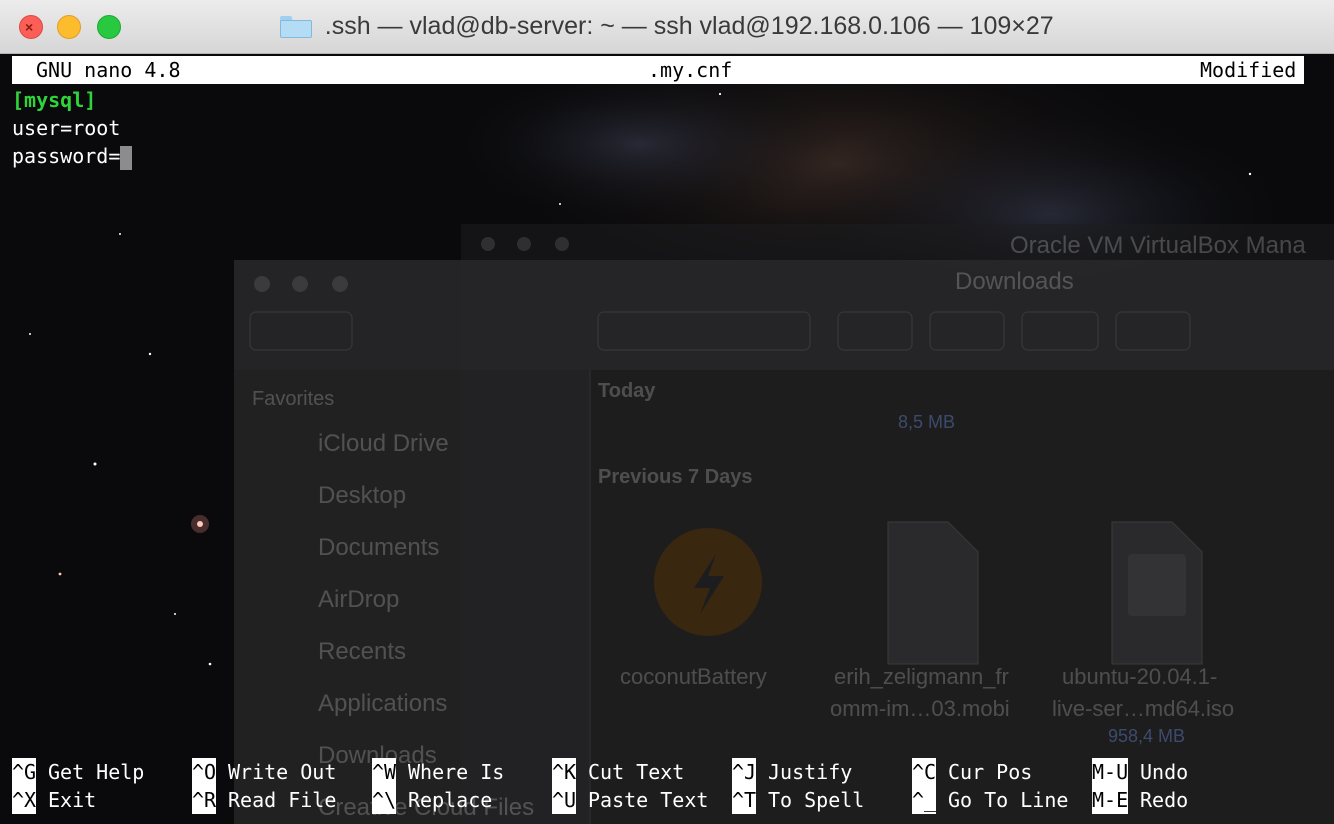  I want to click on shortcut-replace: ^\ Replace, so click(432, 800).